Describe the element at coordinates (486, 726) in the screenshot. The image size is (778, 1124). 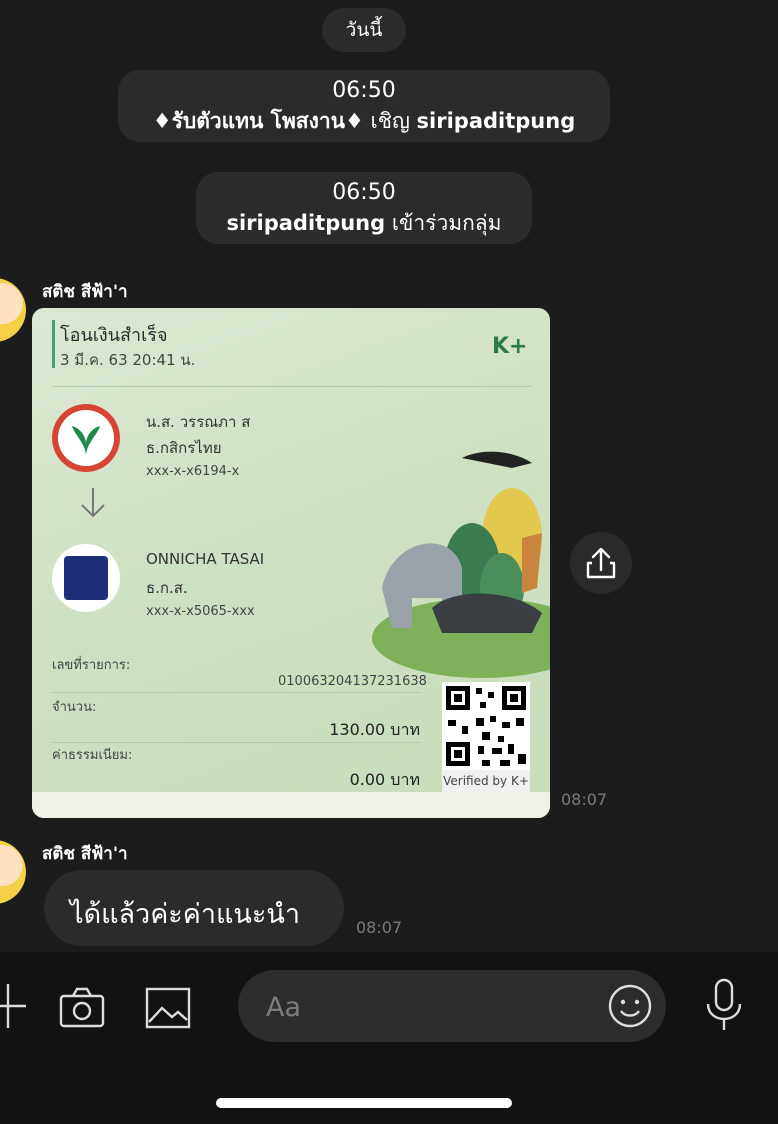
I see `qr-code-icon` at that location.